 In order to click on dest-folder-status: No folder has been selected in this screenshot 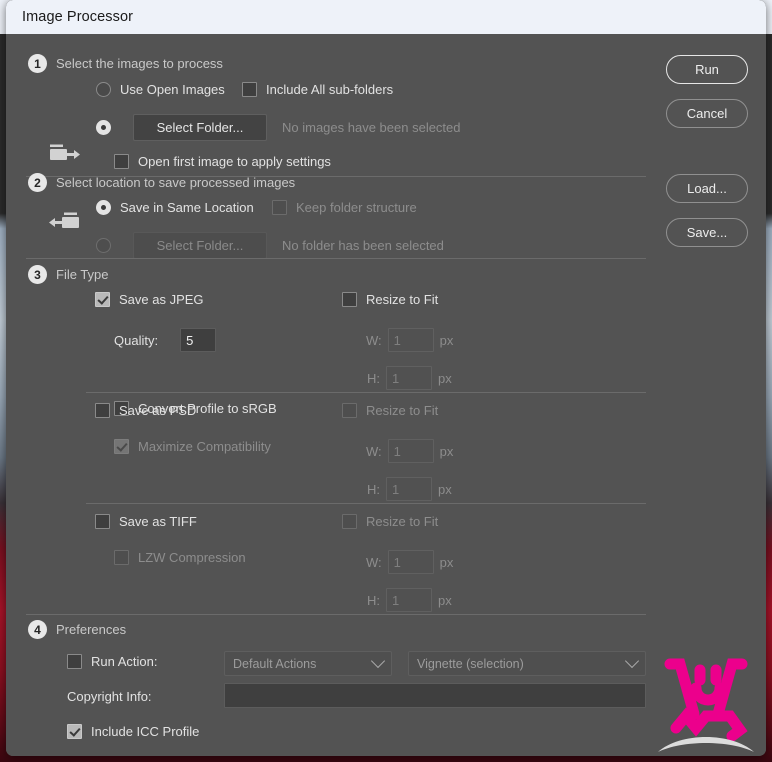, I will do `click(363, 245)`.